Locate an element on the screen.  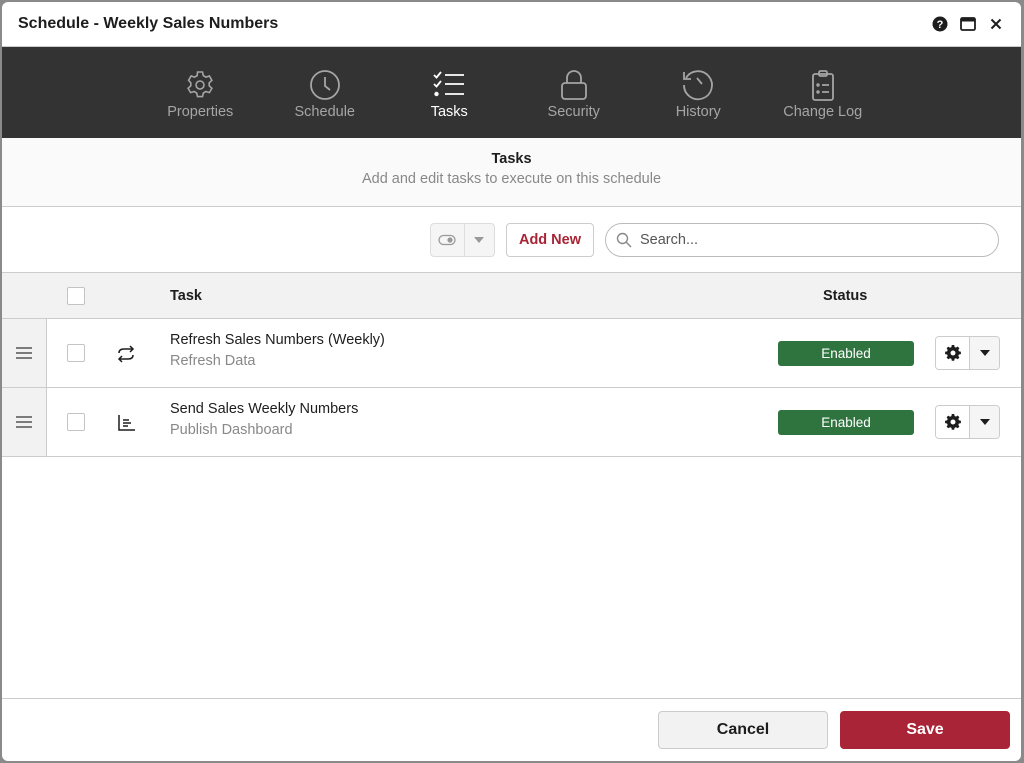
tab-security: Security is located at coordinates (574, 94).